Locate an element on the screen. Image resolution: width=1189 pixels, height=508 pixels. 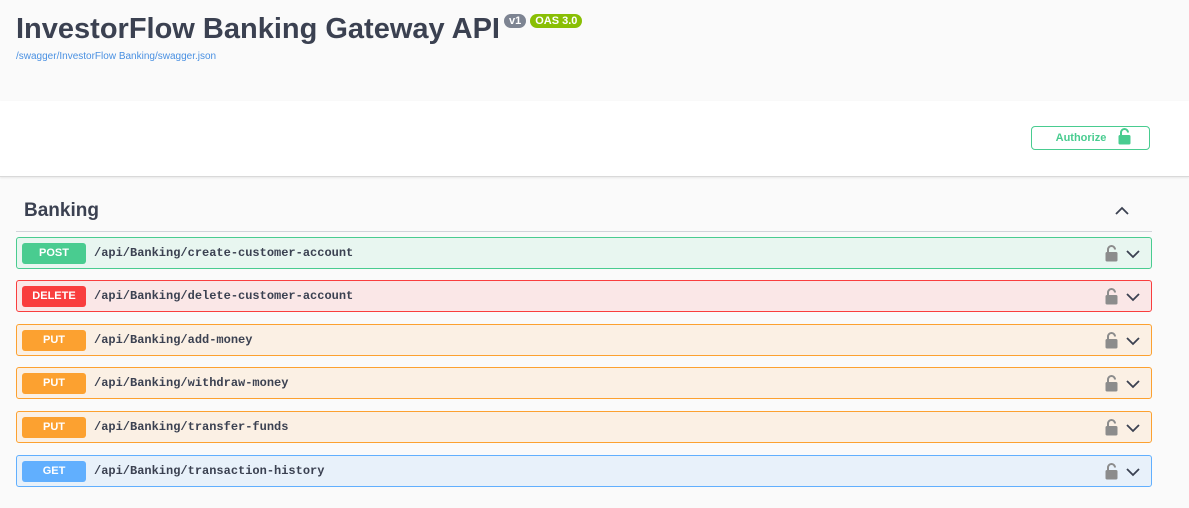
version-badge: v1 is located at coordinates (515, 21).